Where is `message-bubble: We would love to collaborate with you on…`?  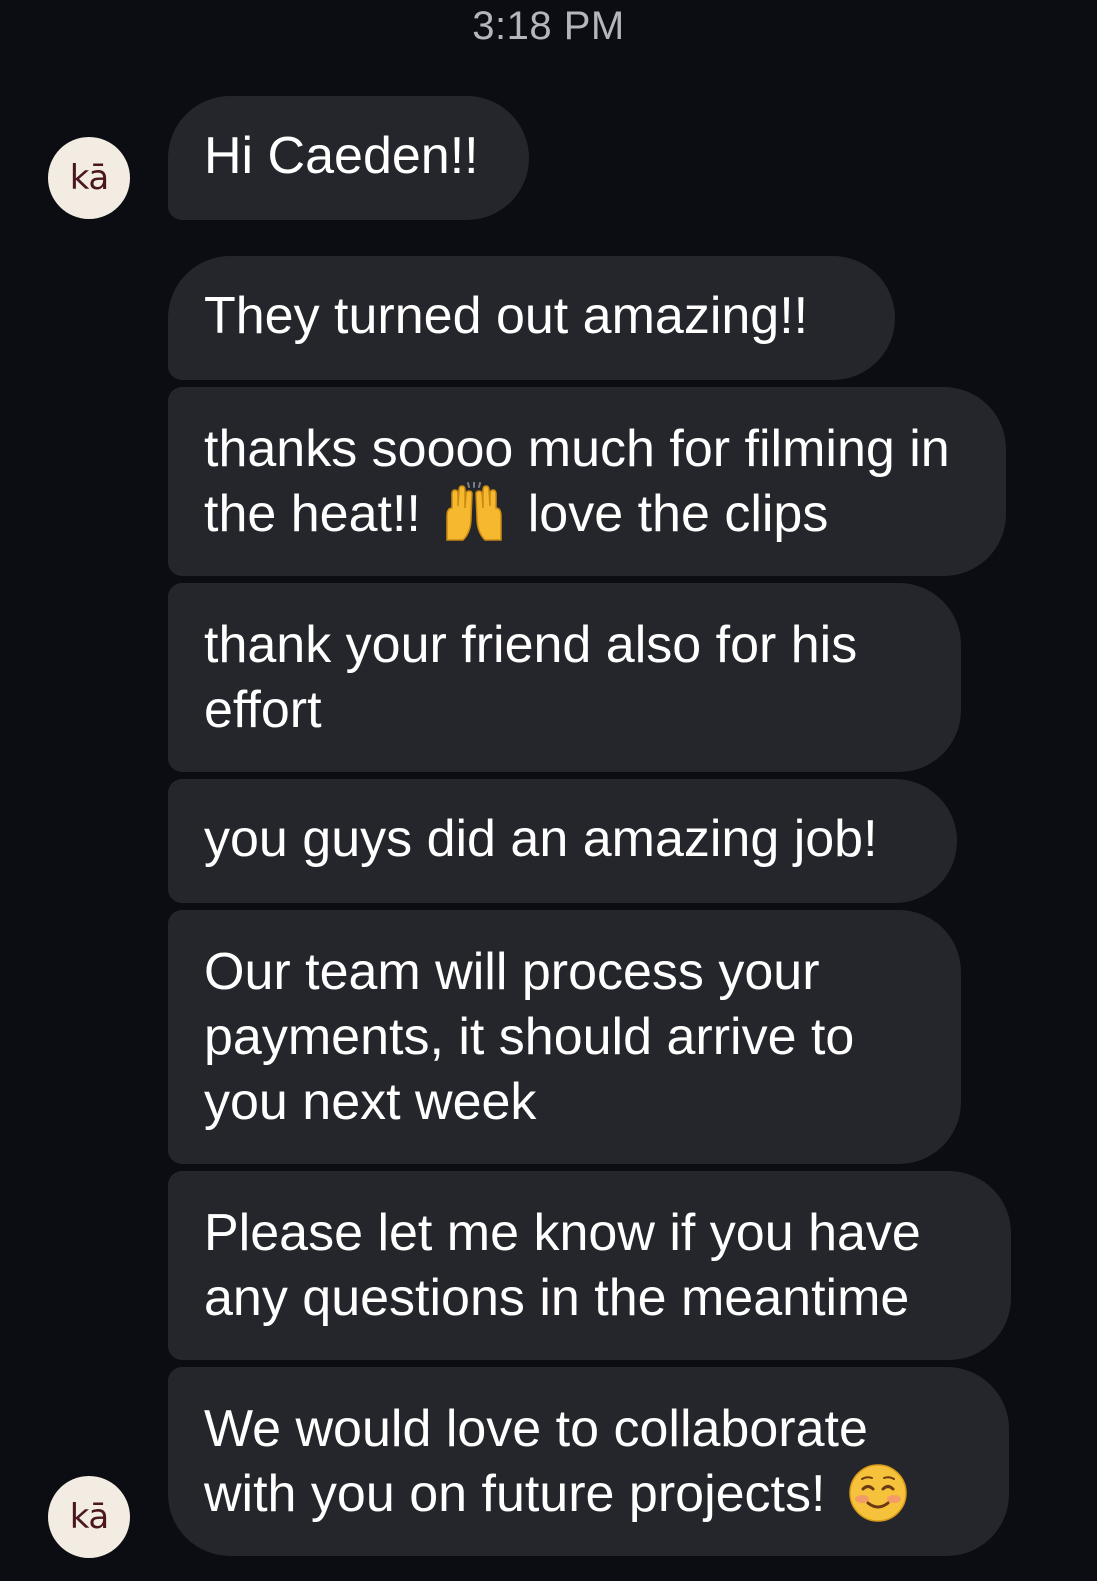
message-bubble: We would love to collaborate with you on… is located at coordinates (588, 1461).